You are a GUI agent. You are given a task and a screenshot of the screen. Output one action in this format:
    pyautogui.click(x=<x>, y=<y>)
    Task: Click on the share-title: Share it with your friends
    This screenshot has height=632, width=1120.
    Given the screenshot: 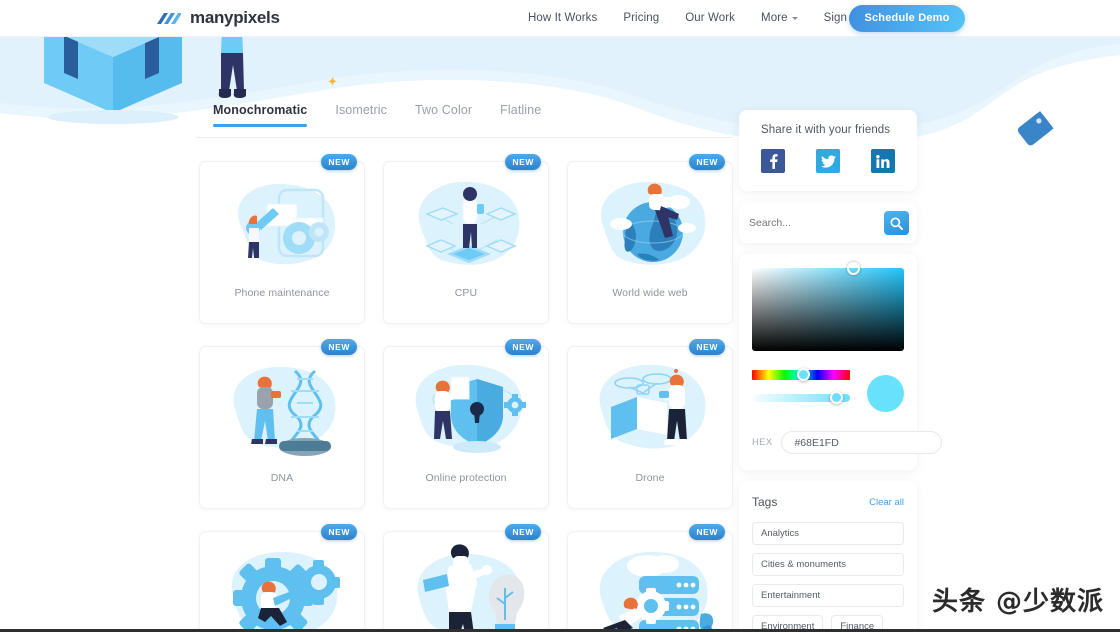 What is the action you would take?
    pyautogui.click(x=826, y=130)
    